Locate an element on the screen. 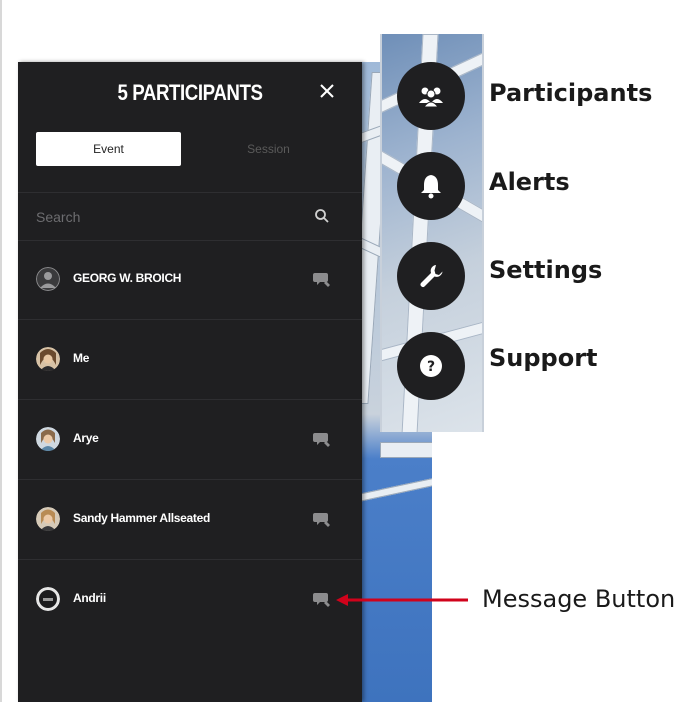 The height and width of the screenshot is (702, 684). close-button is located at coordinates (327, 91).